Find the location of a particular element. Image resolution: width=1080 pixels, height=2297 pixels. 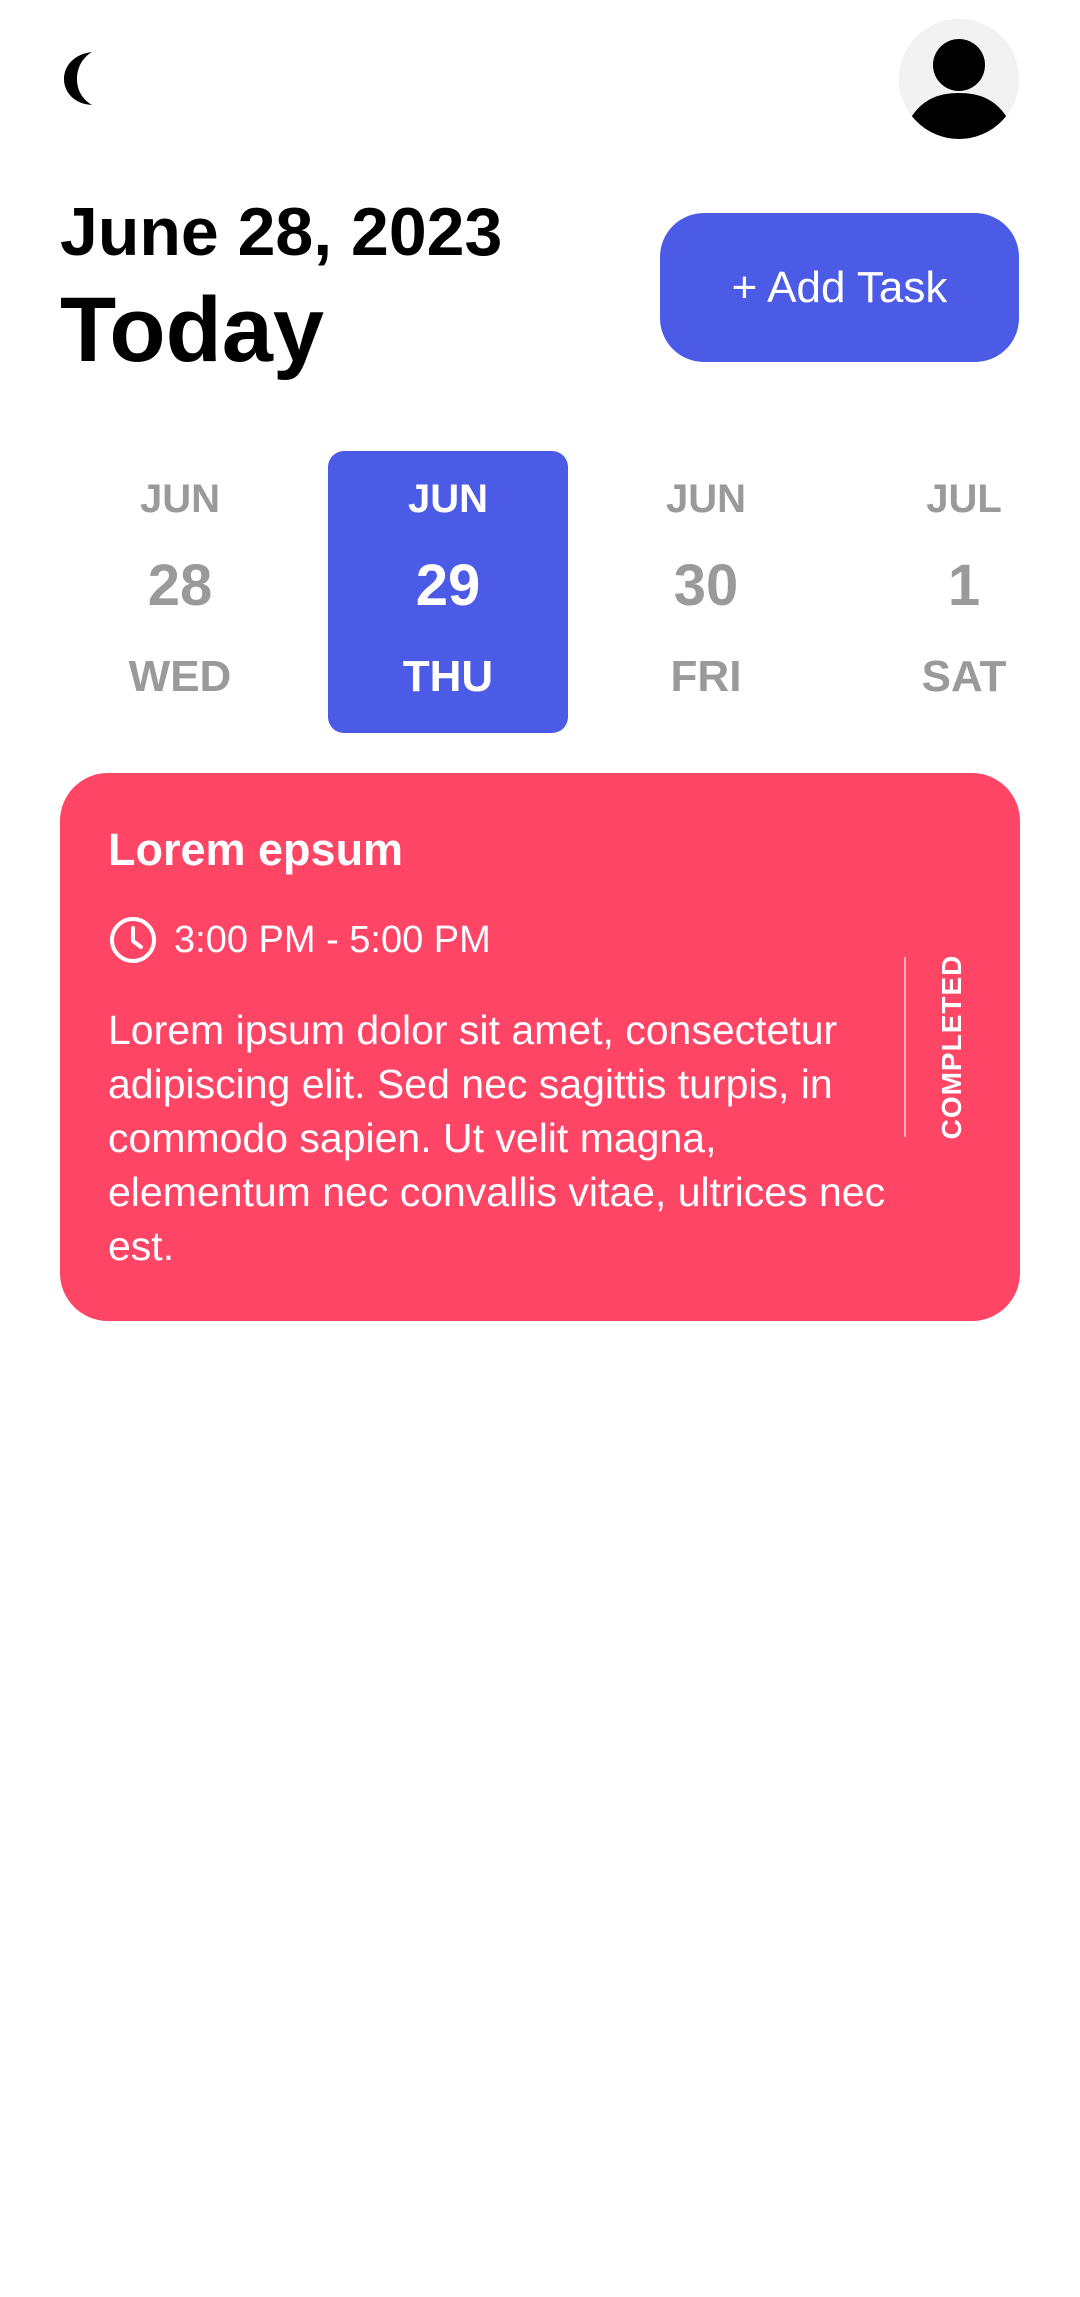

day-weekday: WED is located at coordinates (180, 676).